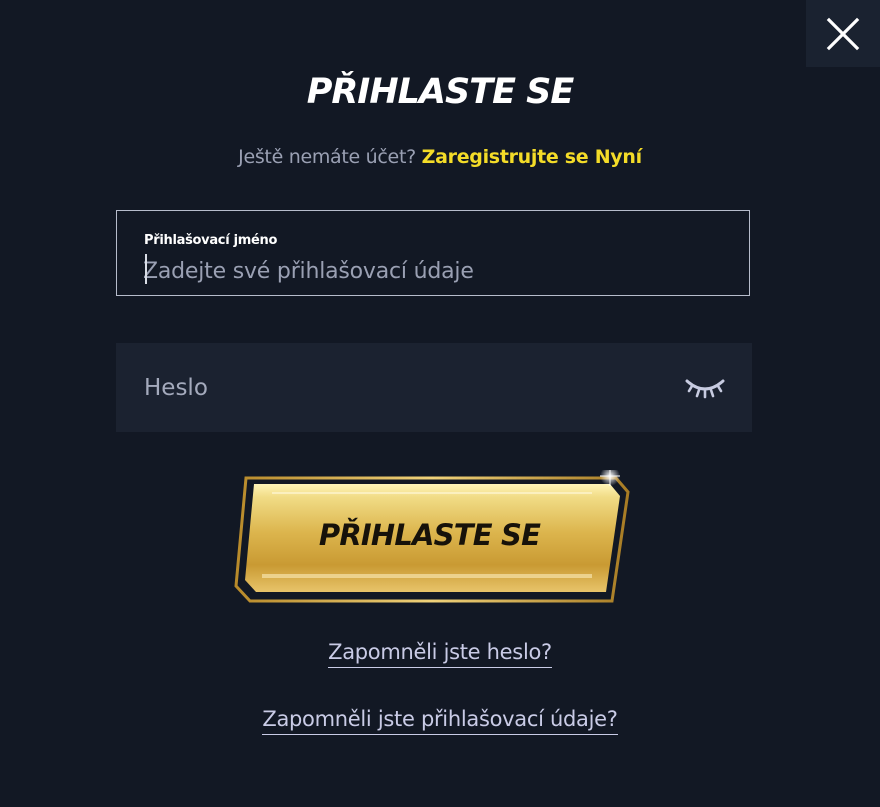 The width and height of the screenshot is (880, 807). What do you see at coordinates (532, 157) in the screenshot?
I see `register-link: Zaregistrujte se Nyní` at bounding box center [532, 157].